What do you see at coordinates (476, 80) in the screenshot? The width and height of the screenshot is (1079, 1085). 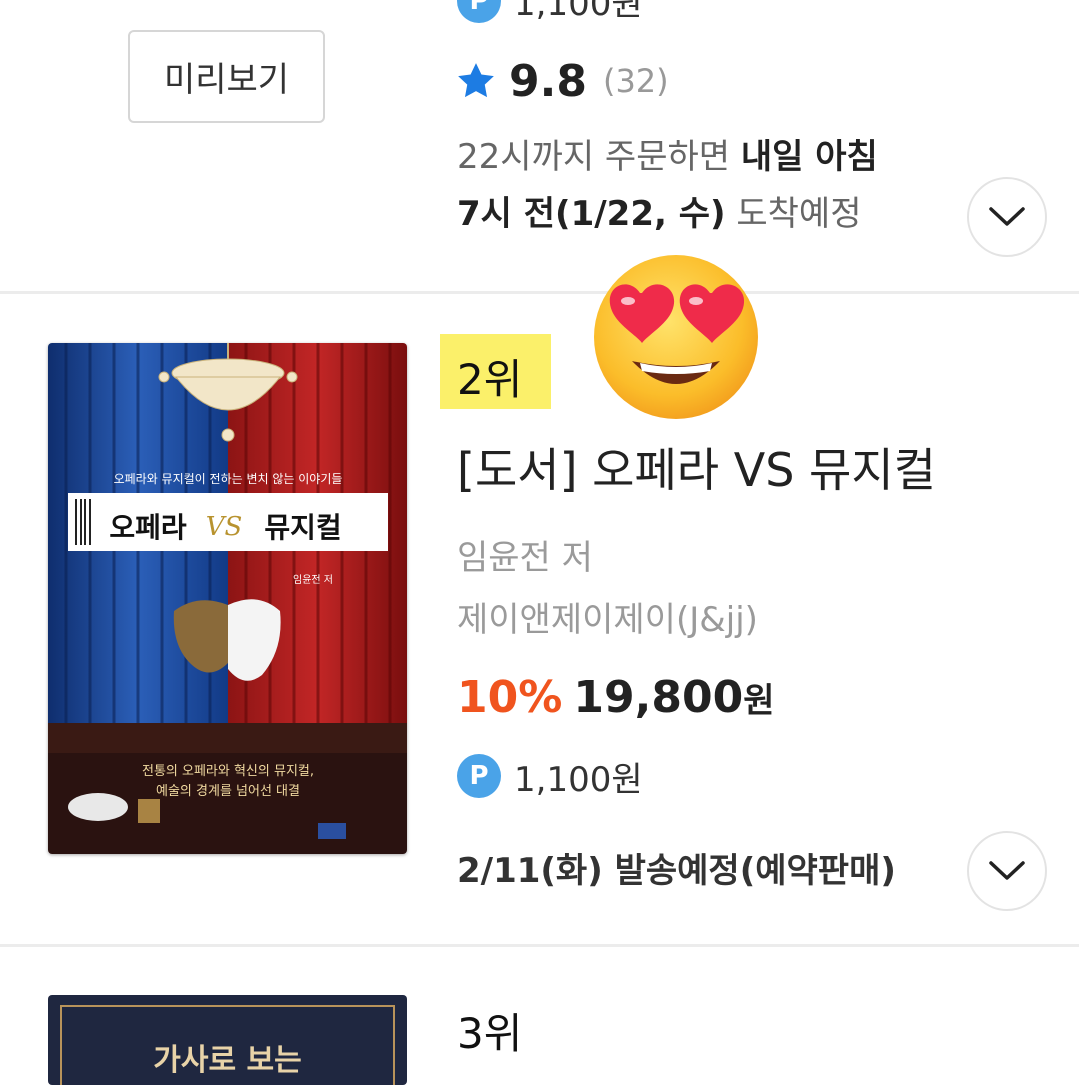 I see `star-icon` at bounding box center [476, 80].